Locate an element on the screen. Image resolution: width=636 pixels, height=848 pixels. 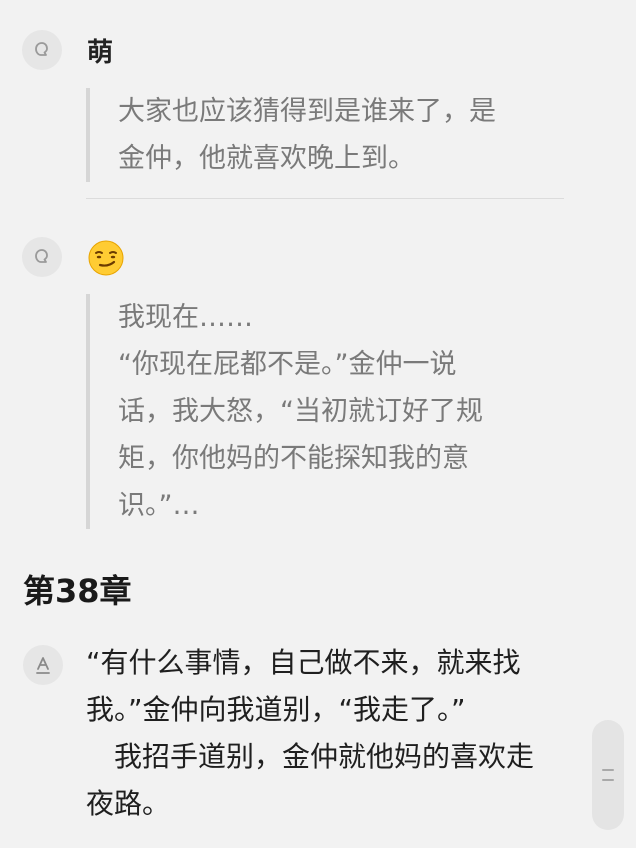
comment-username: 萌 is located at coordinates (100, 53).